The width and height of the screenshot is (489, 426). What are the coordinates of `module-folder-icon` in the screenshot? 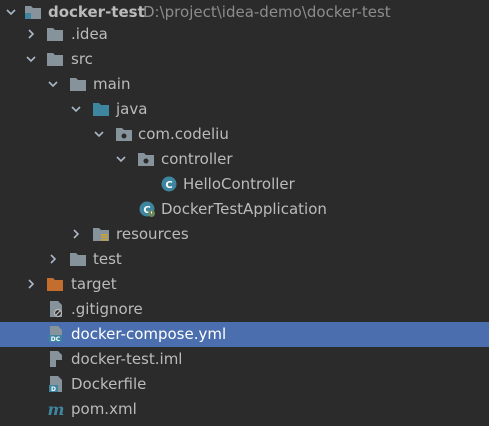 It's located at (33, 12).